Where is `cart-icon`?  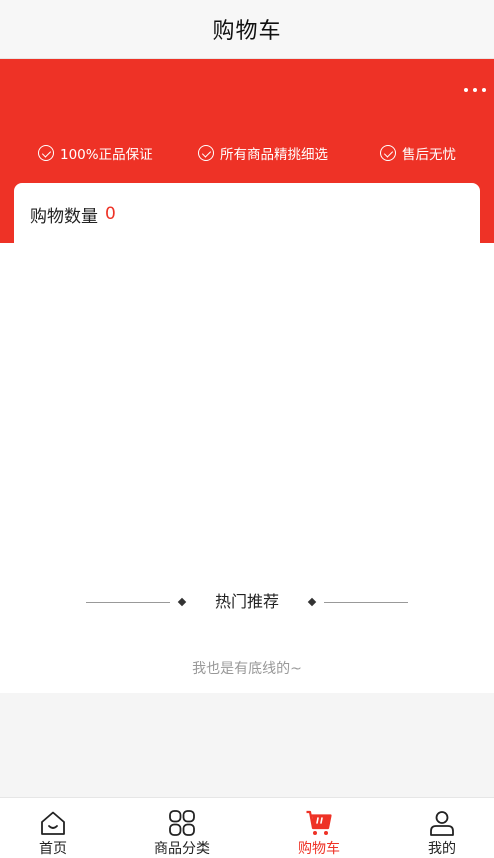
cart-icon is located at coordinates (319, 822).